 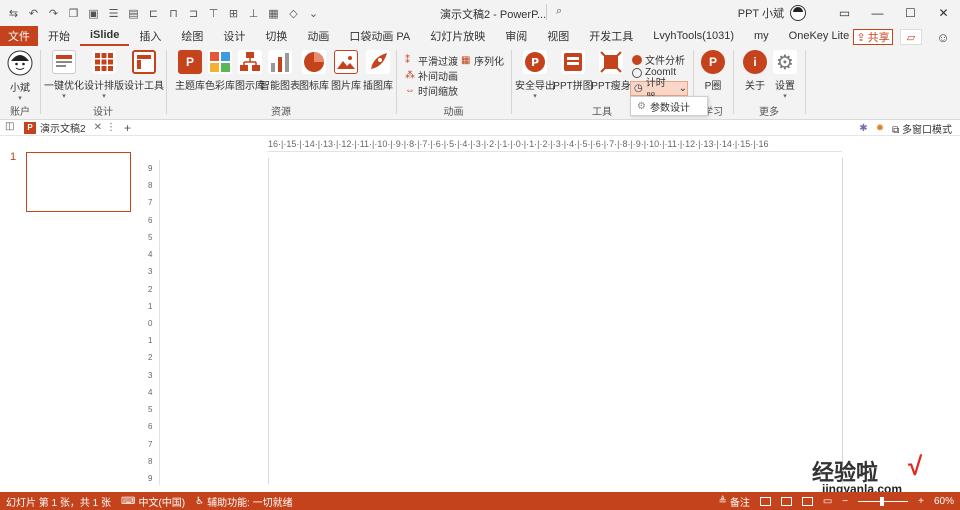 I want to click on p-circle-button: P P圈, so click(x=713, y=71).